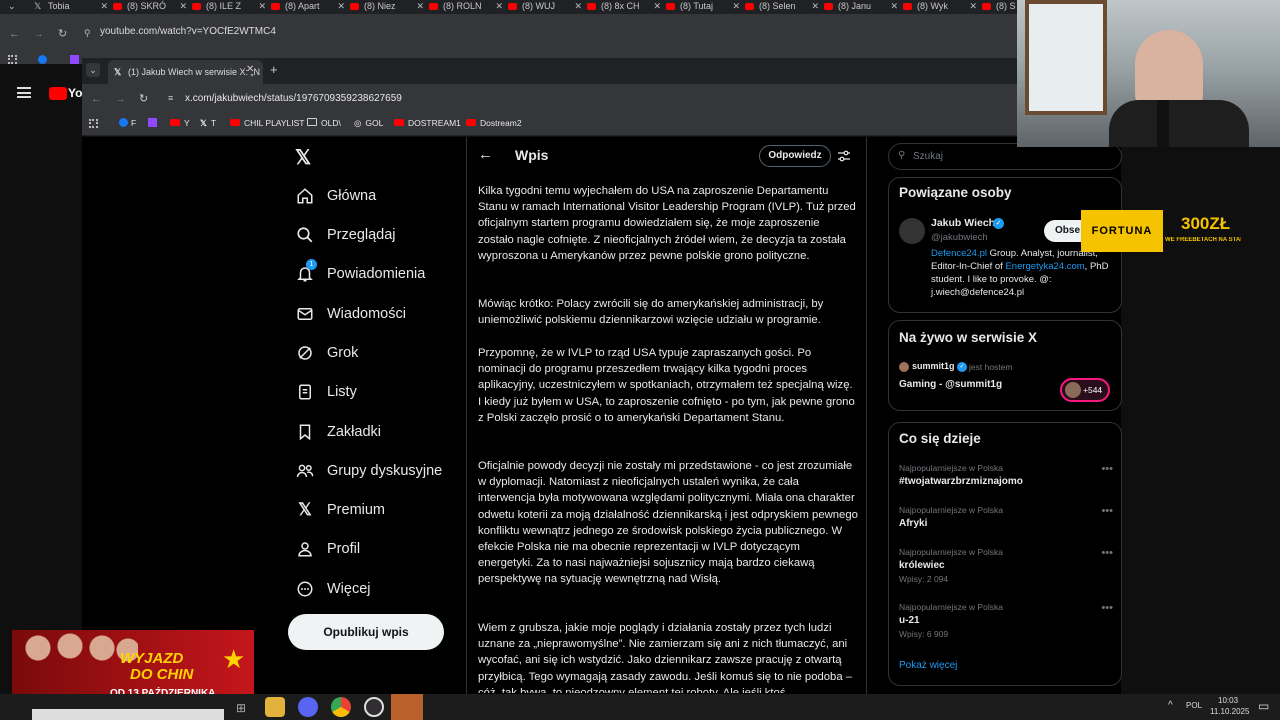  I want to click on bookmark-dostream1: DOSTREAM1, so click(427, 123).